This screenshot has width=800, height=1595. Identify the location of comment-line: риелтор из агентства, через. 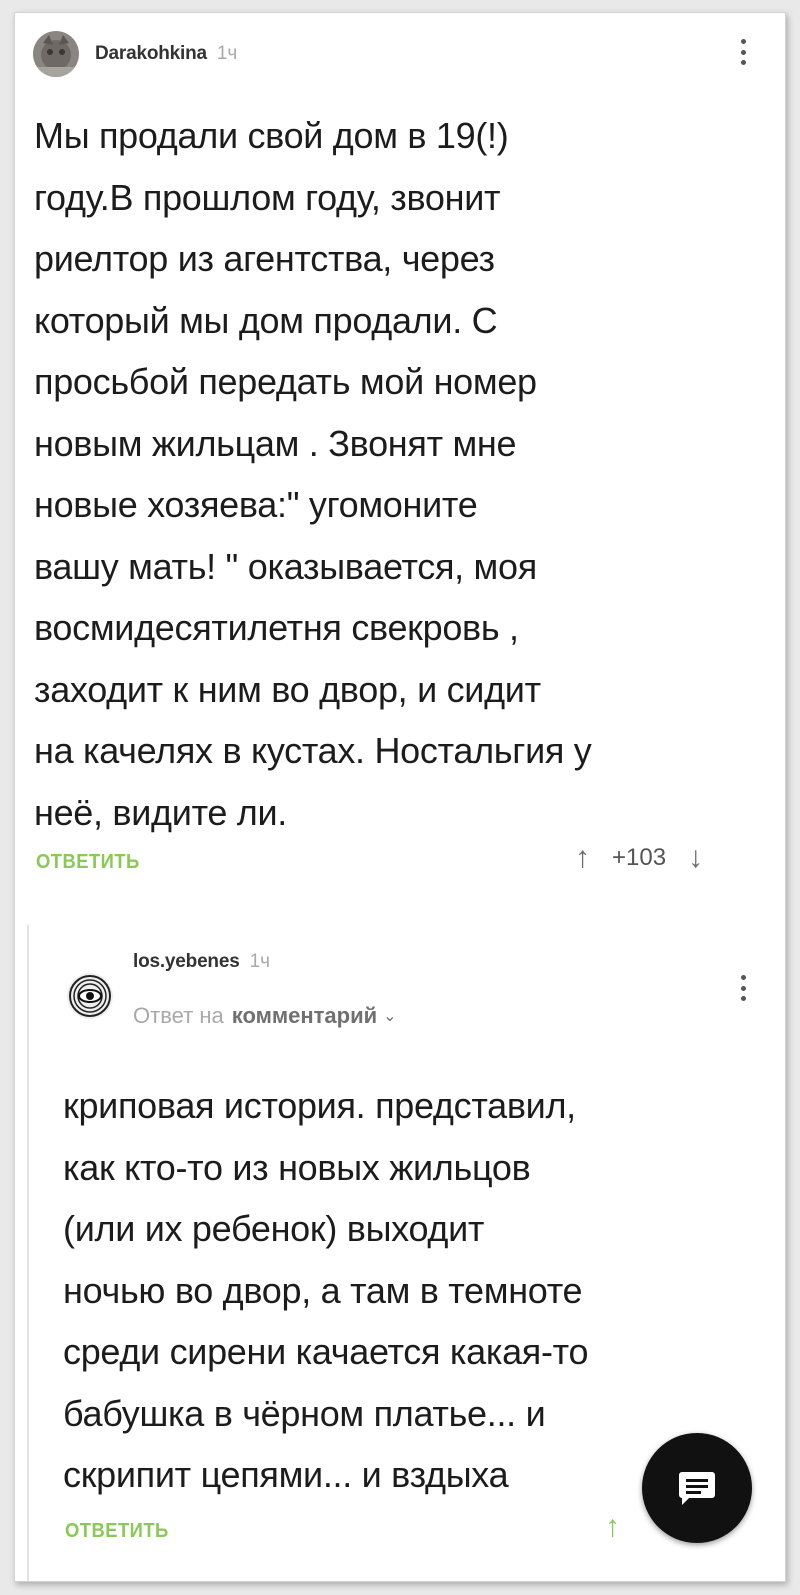
(264, 258).